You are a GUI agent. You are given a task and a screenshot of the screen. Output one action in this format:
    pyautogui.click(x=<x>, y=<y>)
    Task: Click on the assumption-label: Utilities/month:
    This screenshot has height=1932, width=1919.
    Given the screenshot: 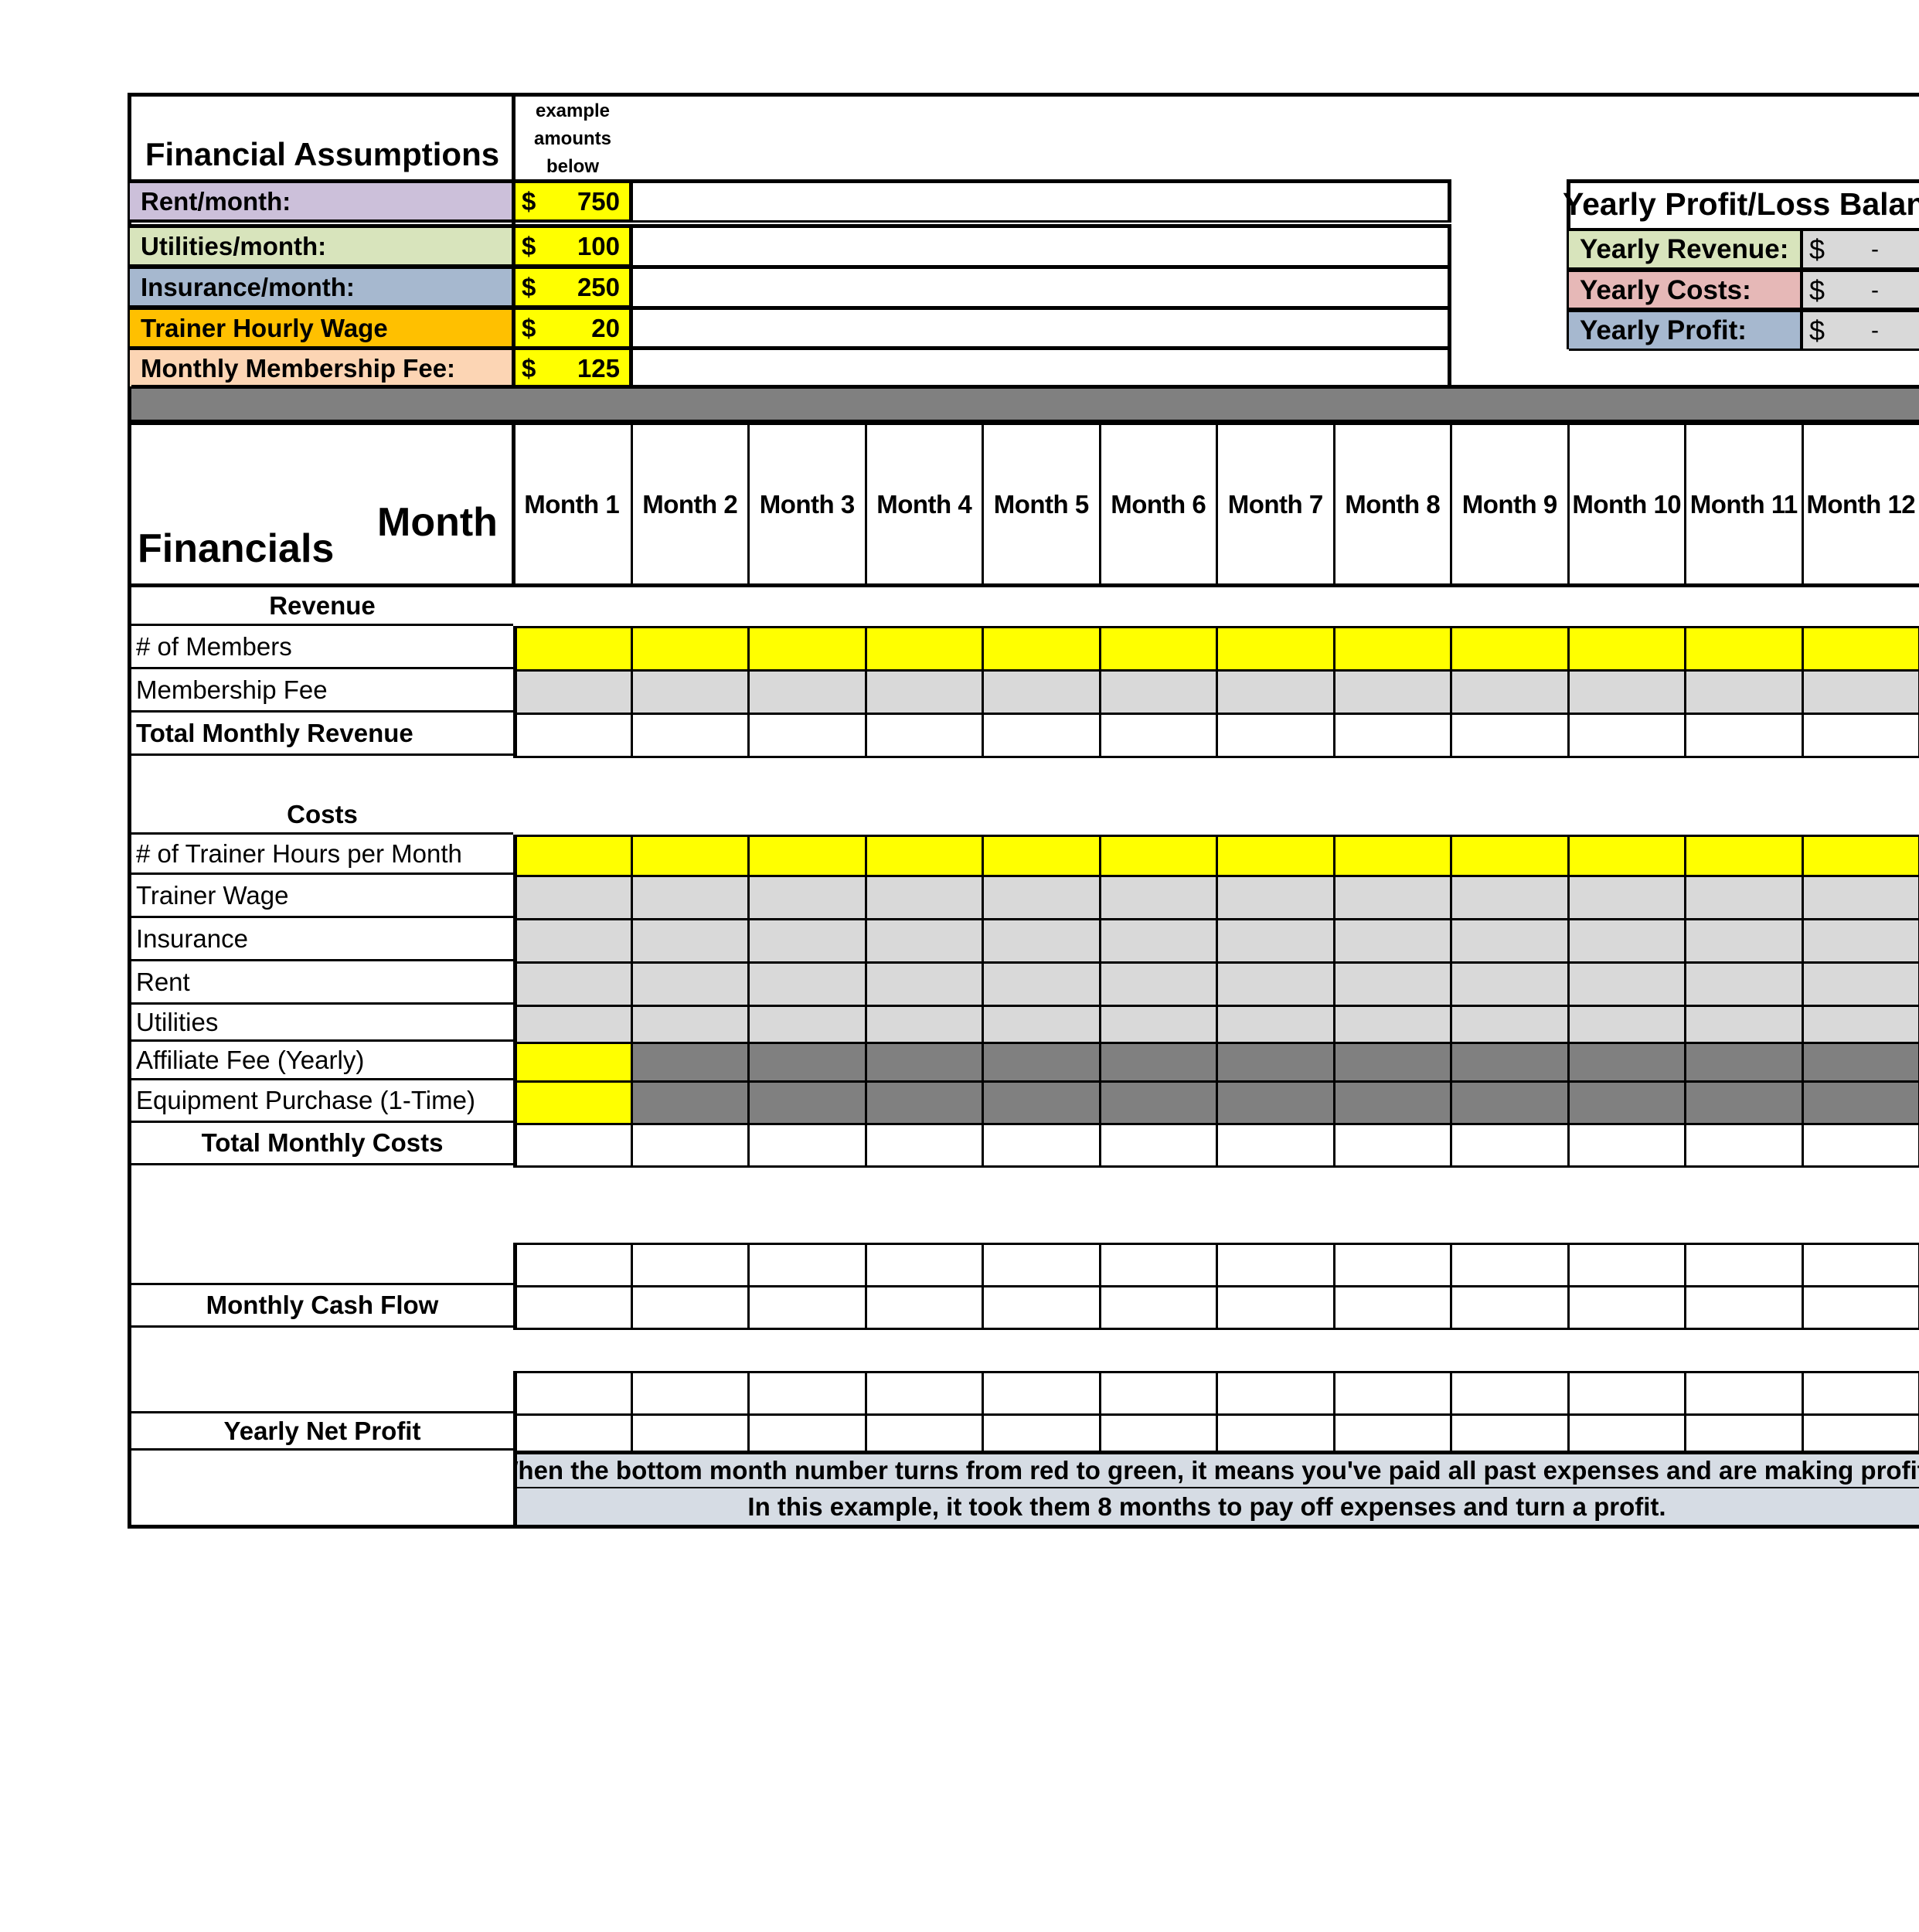 What is the action you would take?
    pyautogui.click(x=322, y=246)
    